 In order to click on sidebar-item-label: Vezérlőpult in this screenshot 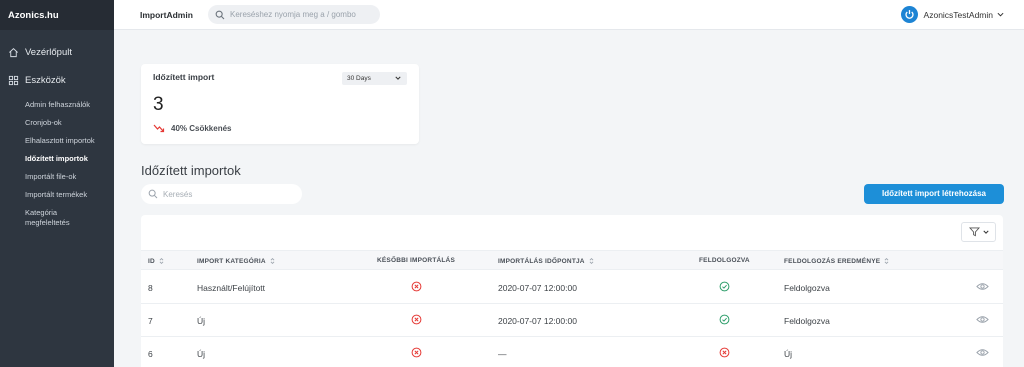, I will do `click(49, 52)`.